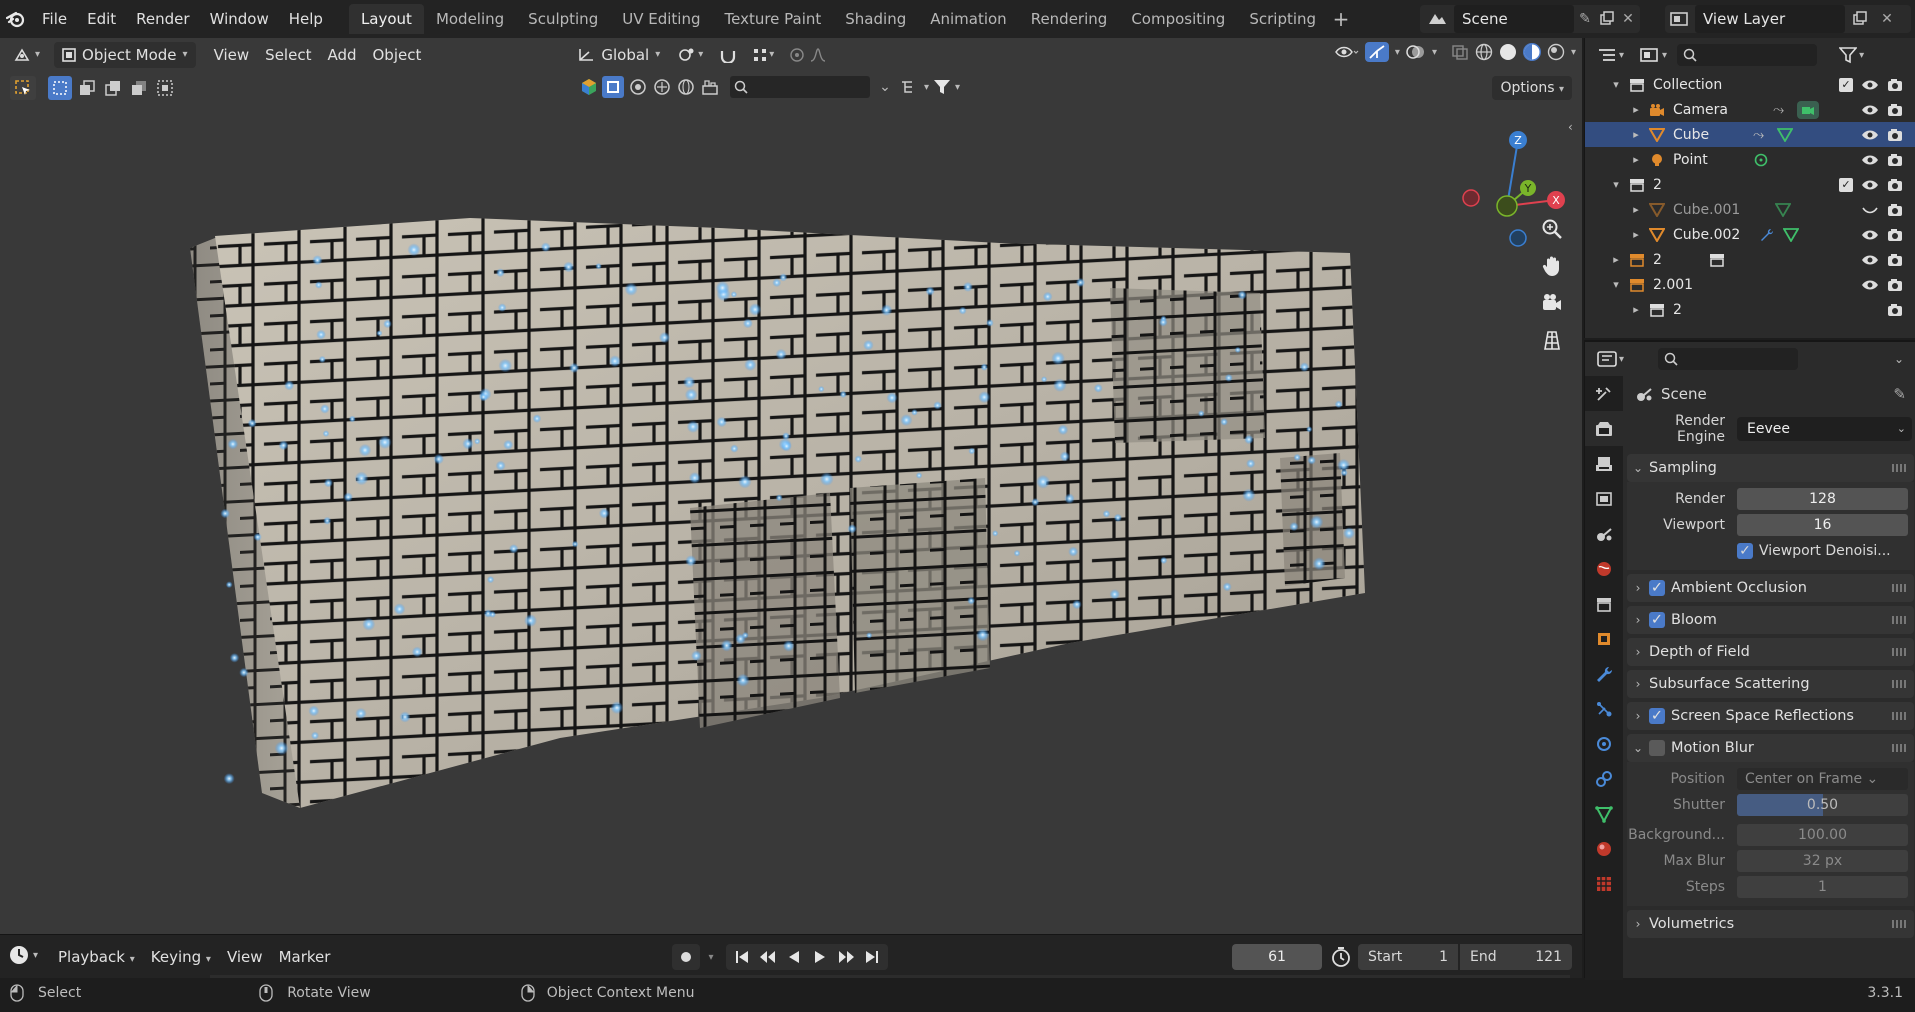  What do you see at coordinates (1808, 109) in the screenshot?
I see `camera-data-icon` at bounding box center [1808, 109].